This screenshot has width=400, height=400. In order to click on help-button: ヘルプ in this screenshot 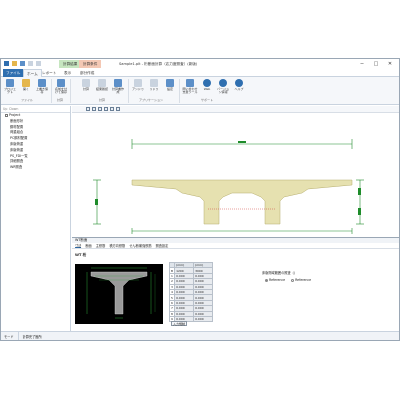, I will do `click(239, 85)`.